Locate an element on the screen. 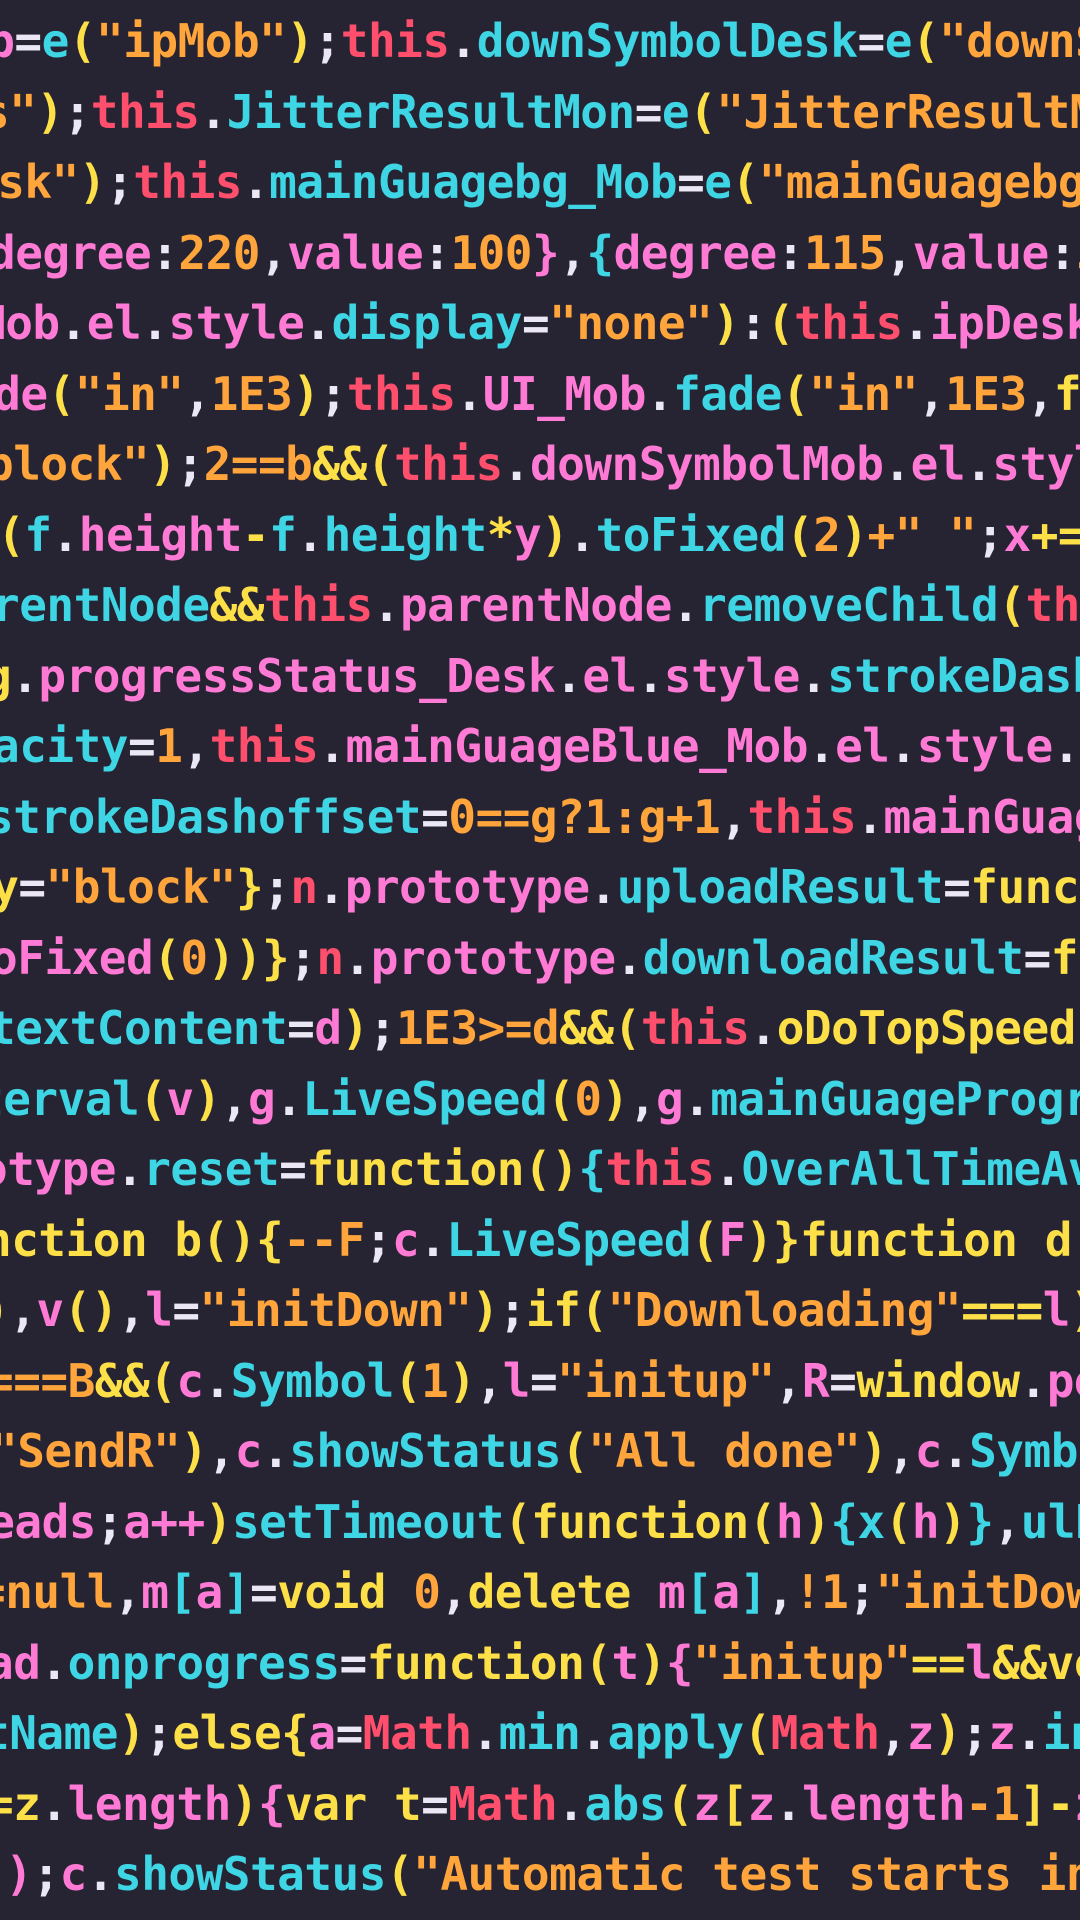 The image size is (1080, 1920). code-token: acity is located at coordinates (64, 746).